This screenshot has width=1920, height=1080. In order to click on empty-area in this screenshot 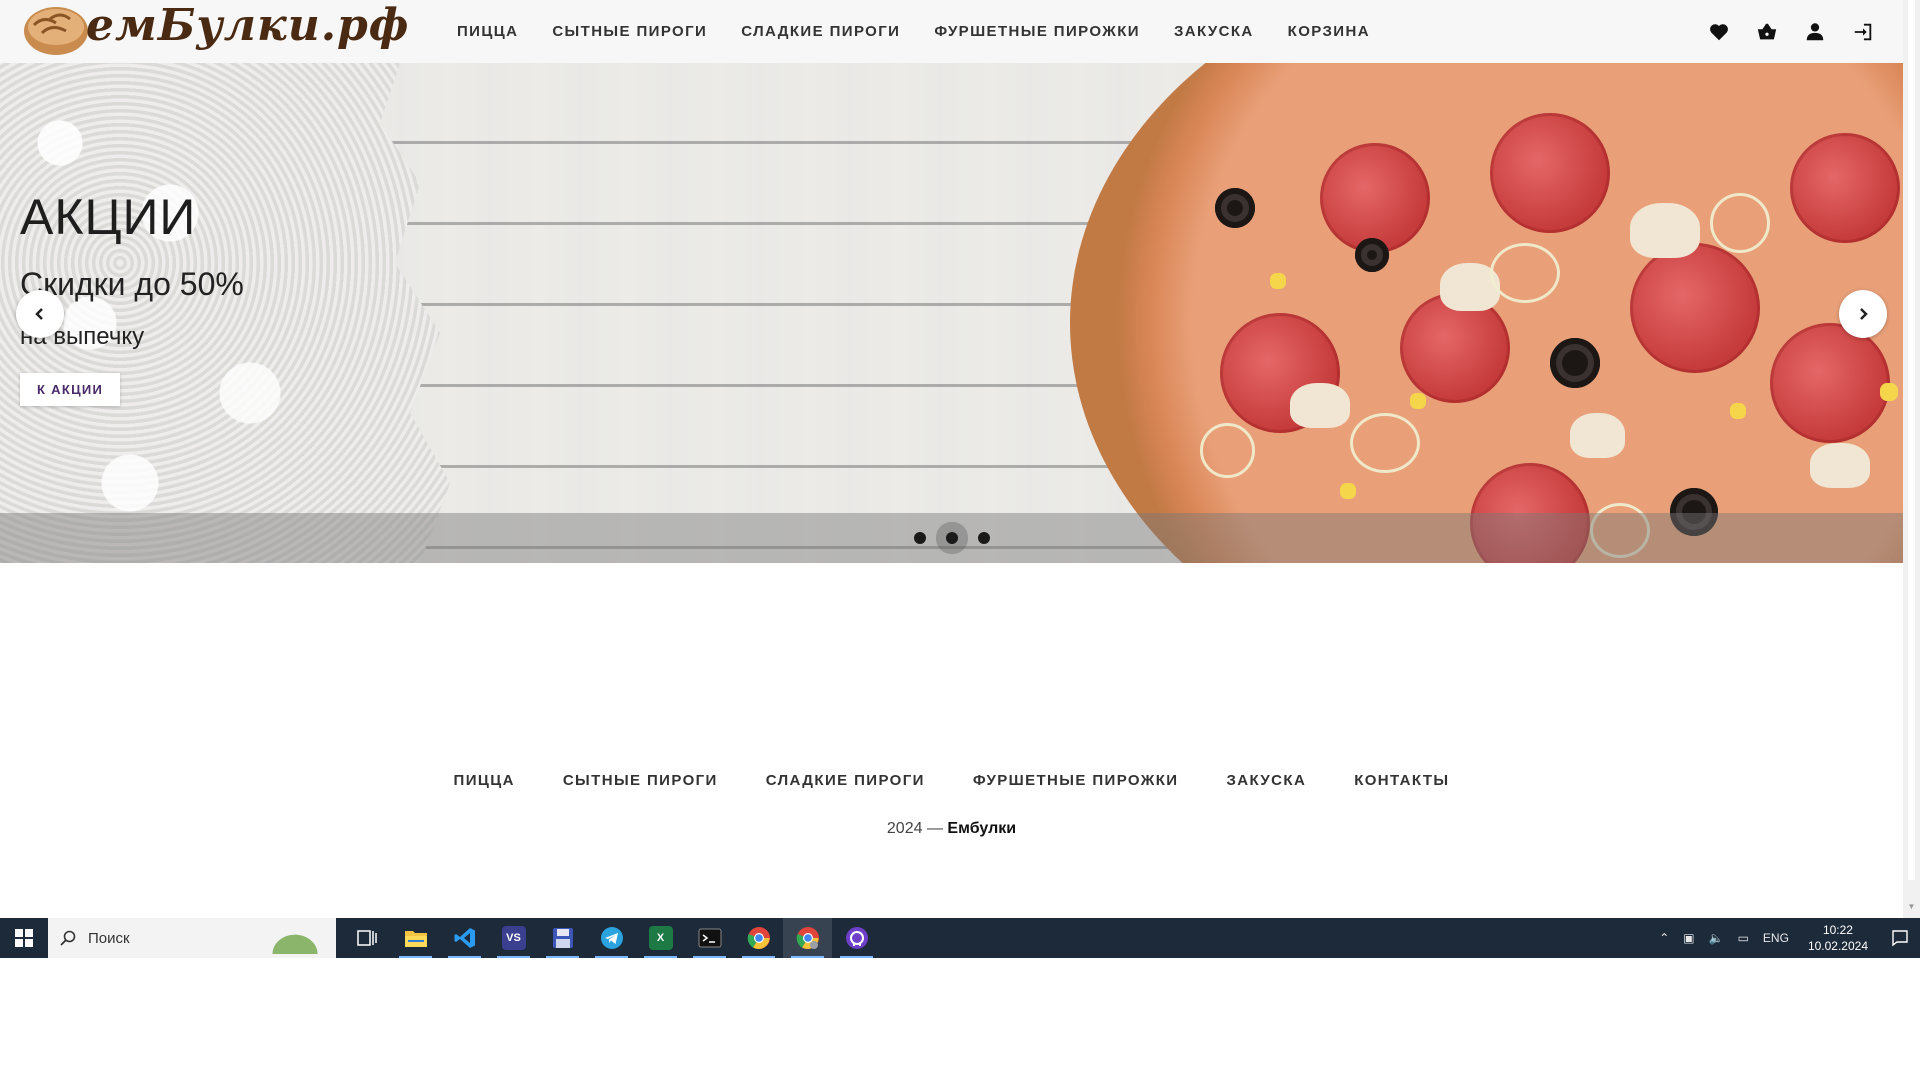, I will do `click(960, 1019)`.